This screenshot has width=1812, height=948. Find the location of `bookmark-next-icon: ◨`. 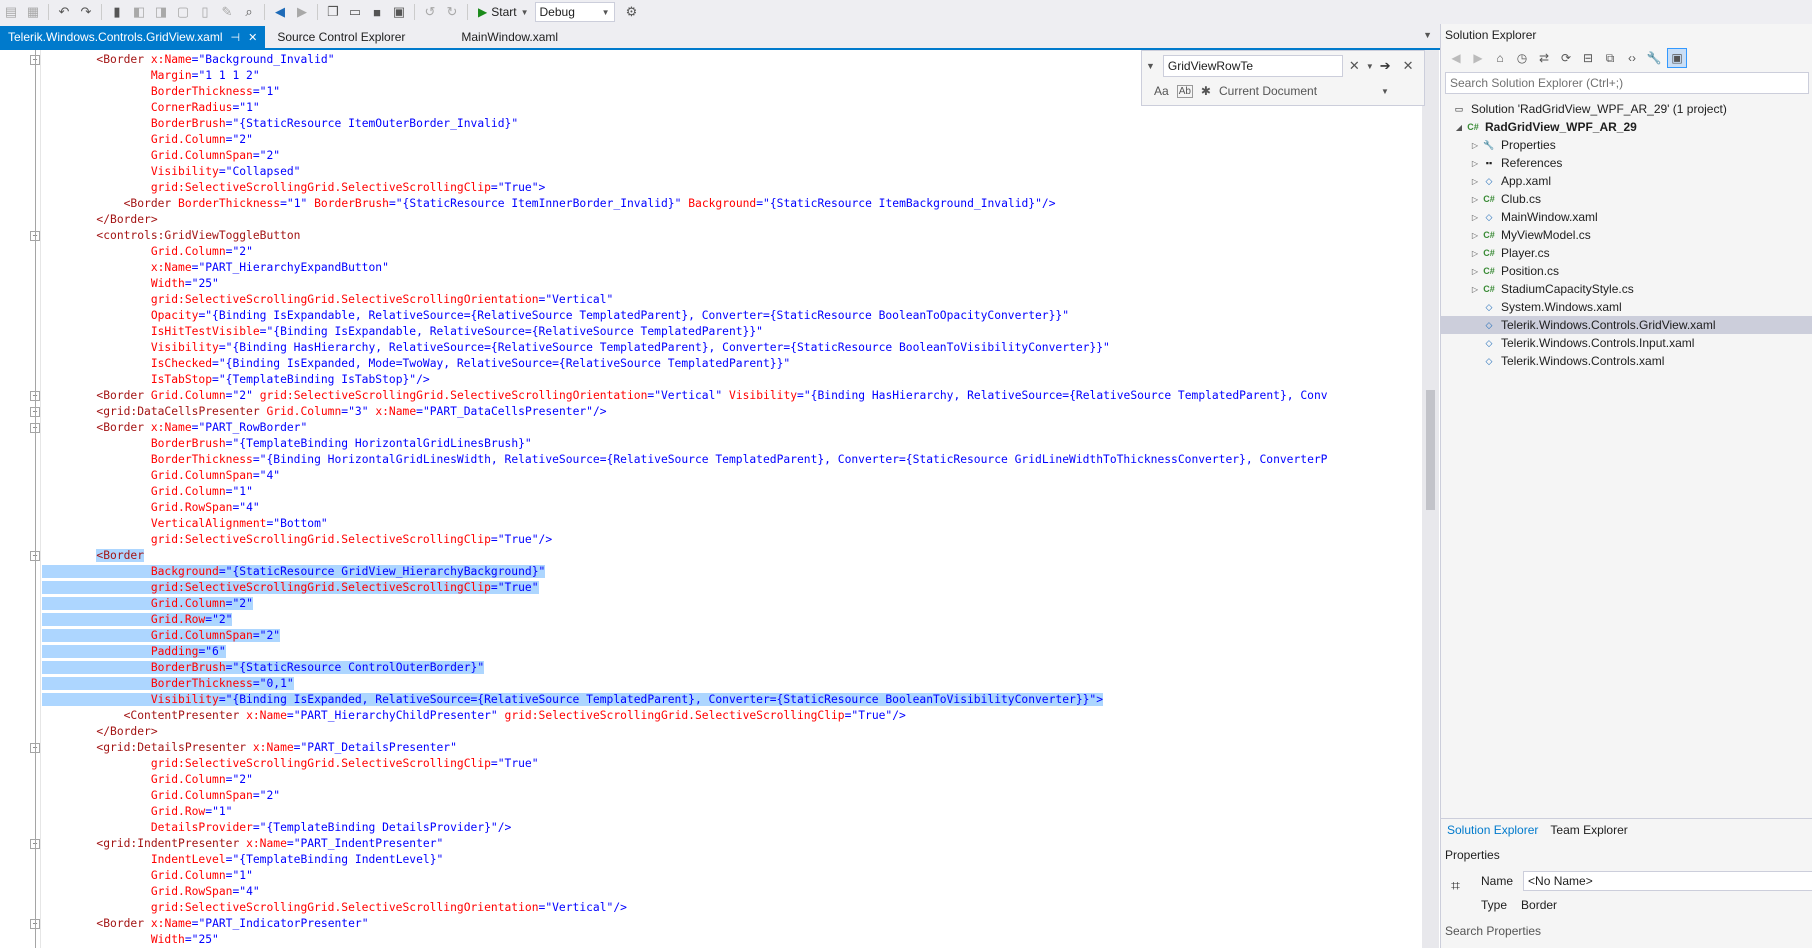

bookmark-next-icon: ◨ is located at coordinates (161, 12).